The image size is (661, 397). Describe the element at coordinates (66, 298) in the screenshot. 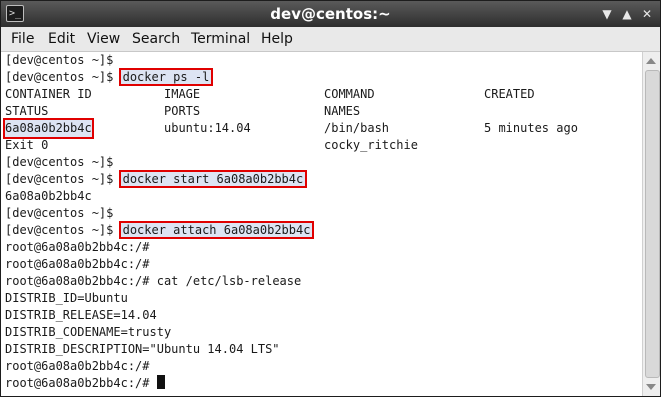

I see `lsb-line: DISTRIB_ID=Ubuntu` at that location.